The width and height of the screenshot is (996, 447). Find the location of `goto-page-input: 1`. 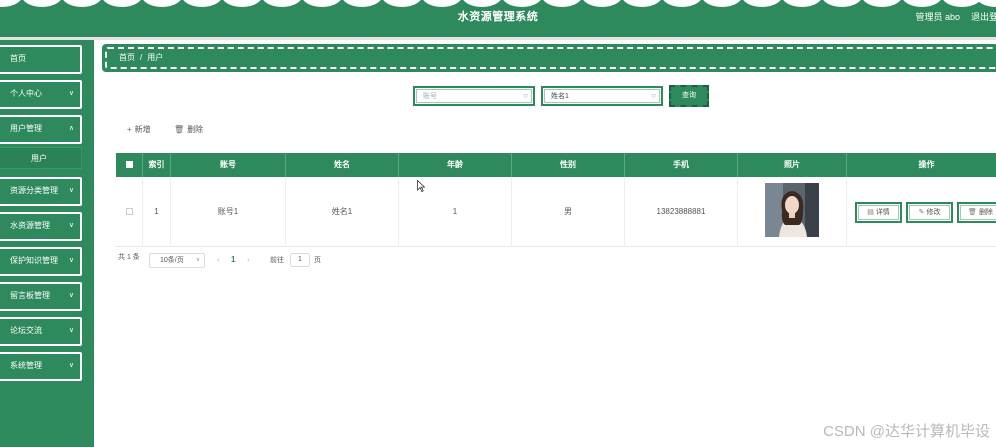

goto-page-input: 1 is located at coordinates (300, 260).